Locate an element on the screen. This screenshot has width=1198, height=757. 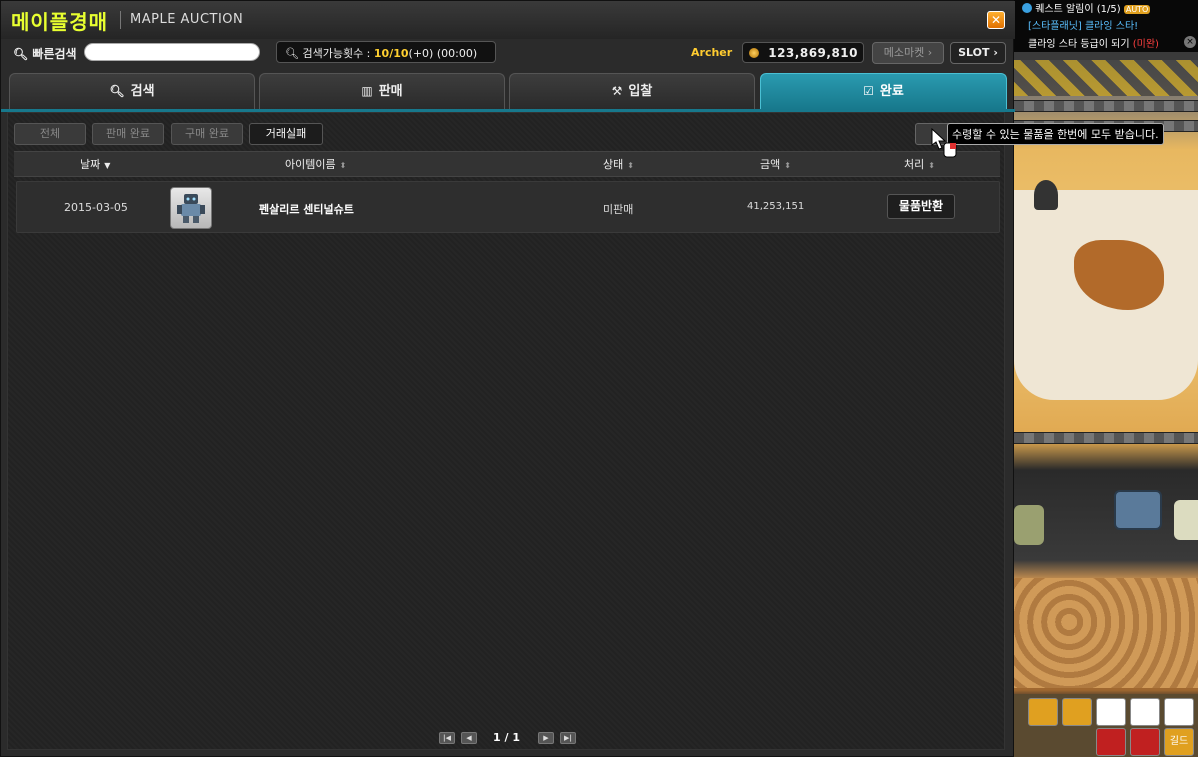
banner-pole is located at coordinates (1046, 195).